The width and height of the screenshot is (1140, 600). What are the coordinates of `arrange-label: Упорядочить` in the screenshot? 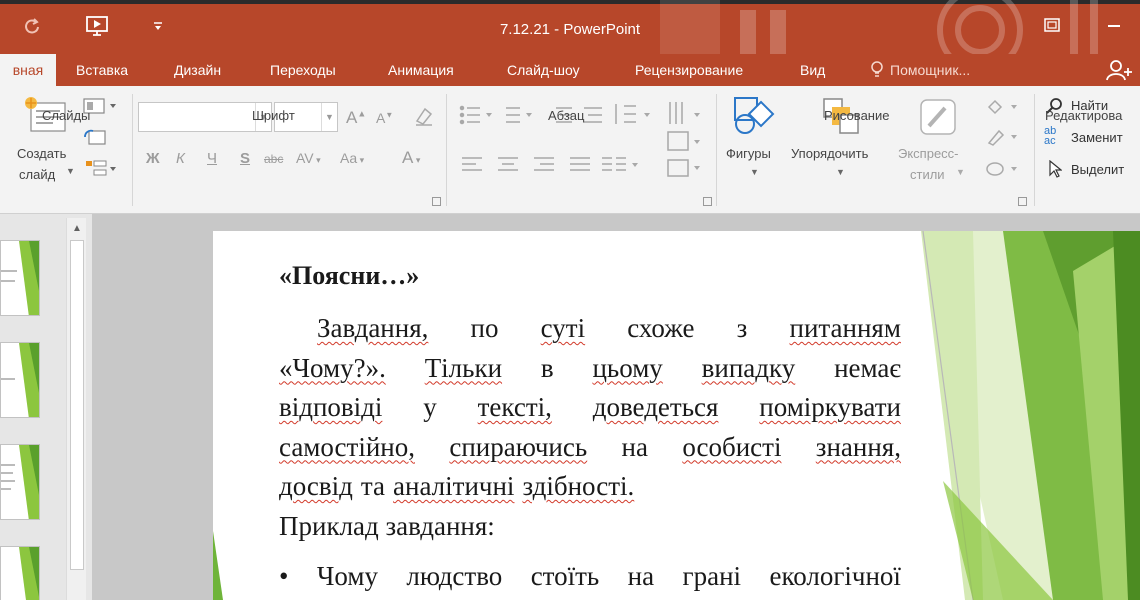 It's located at (829, 153).